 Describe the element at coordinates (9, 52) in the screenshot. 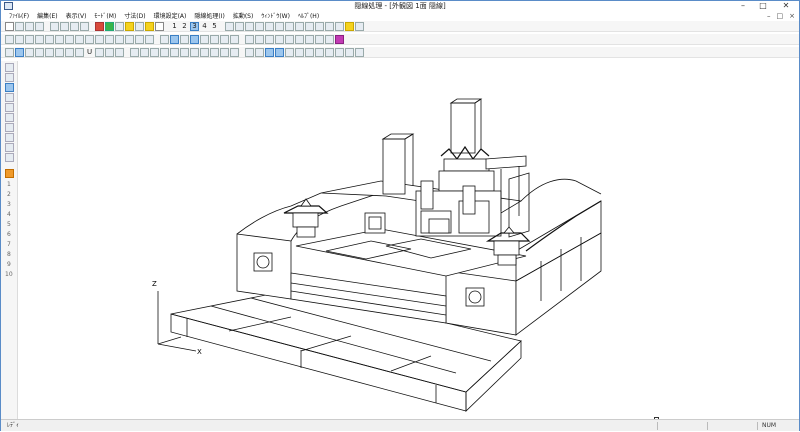

I see `check-icon` at that location.